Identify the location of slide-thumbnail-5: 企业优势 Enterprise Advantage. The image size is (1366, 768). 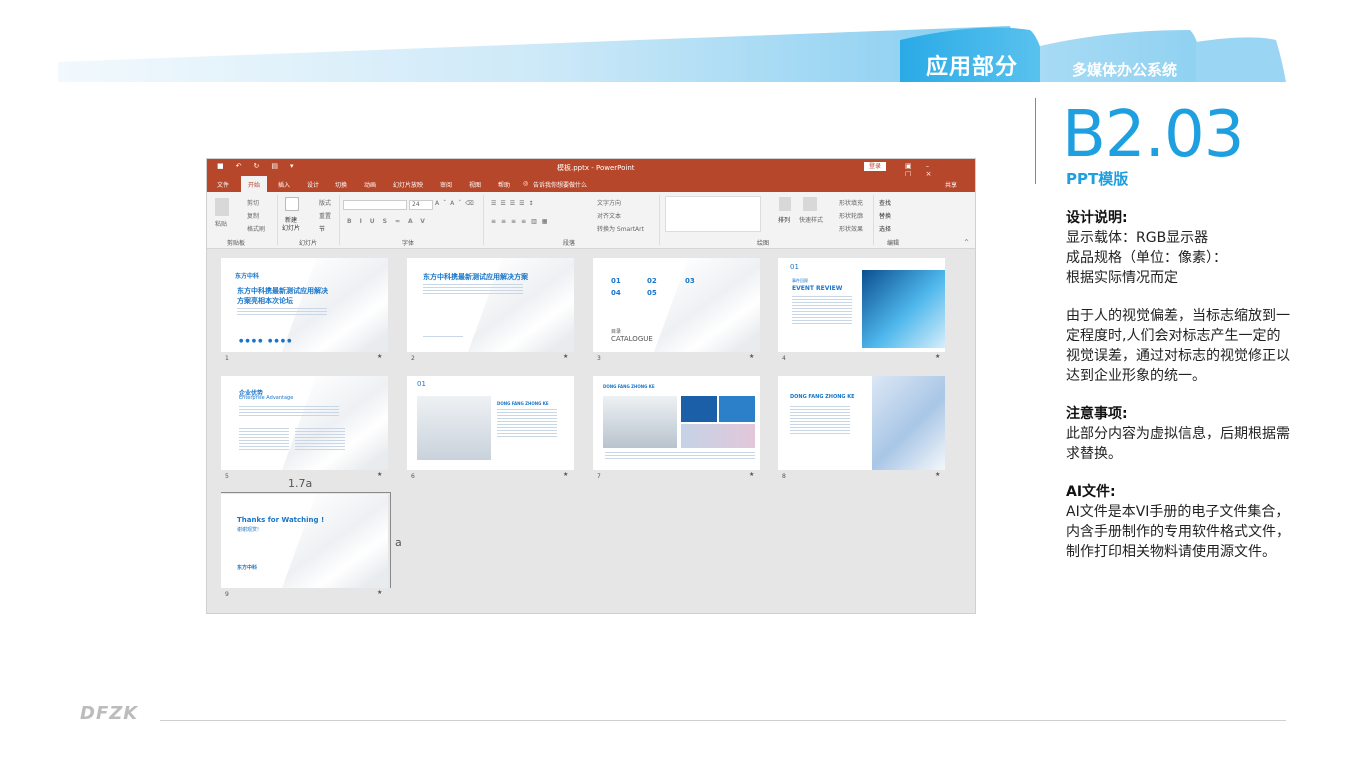
(304, 423).